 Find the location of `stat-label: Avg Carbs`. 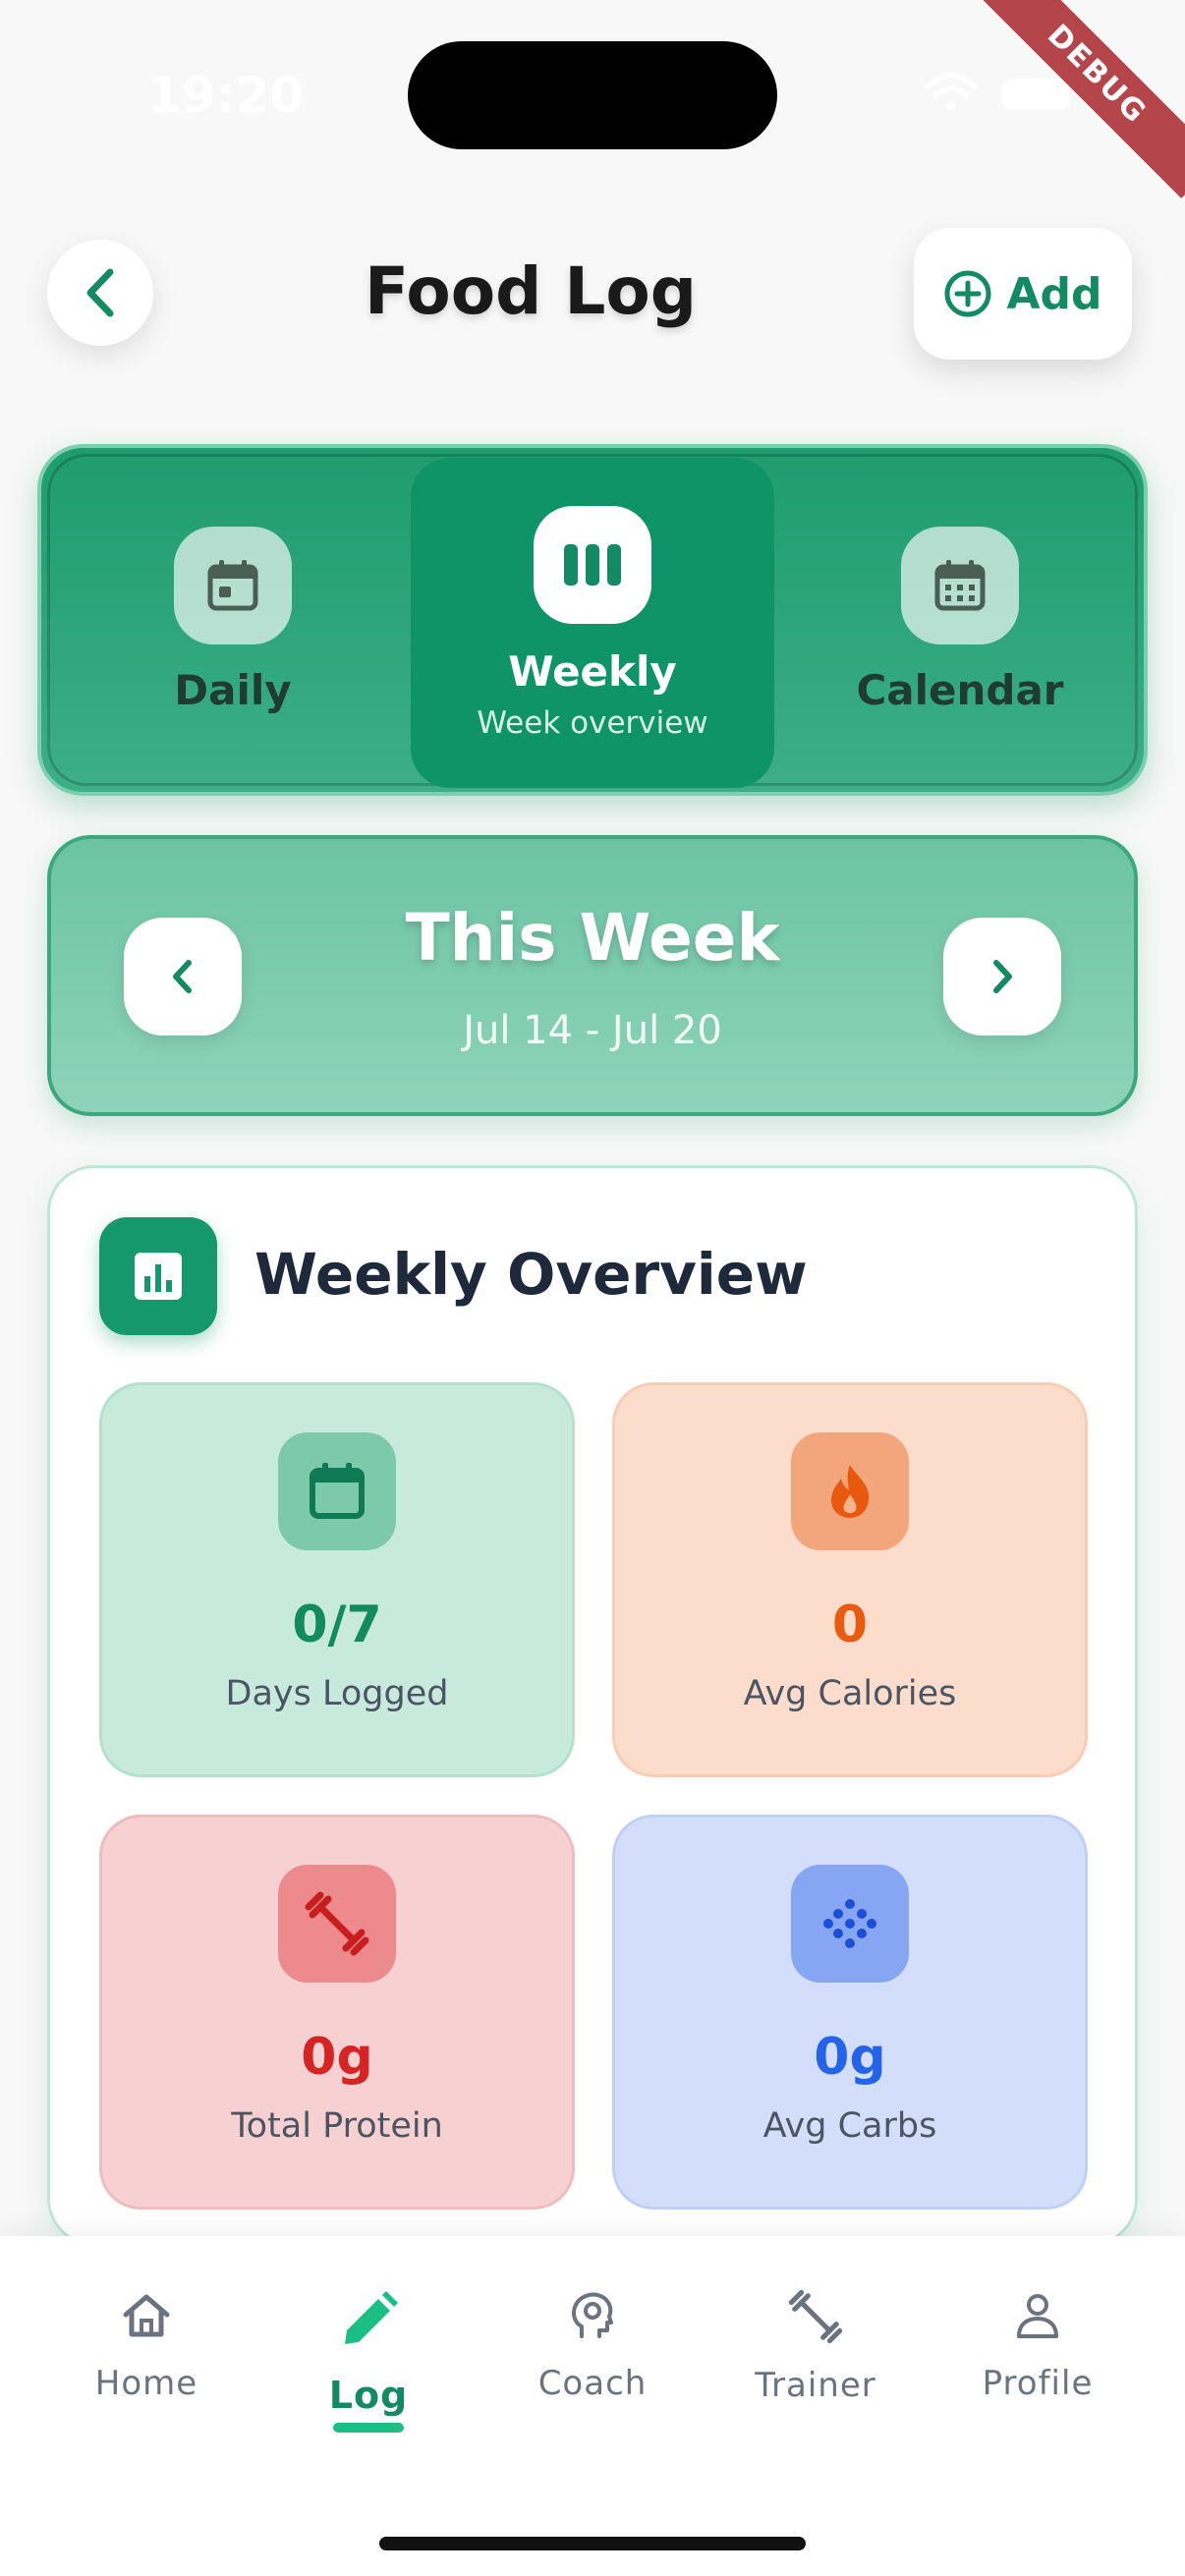

stat-label: Avg Carbs is located at coordinates (850, 2126).